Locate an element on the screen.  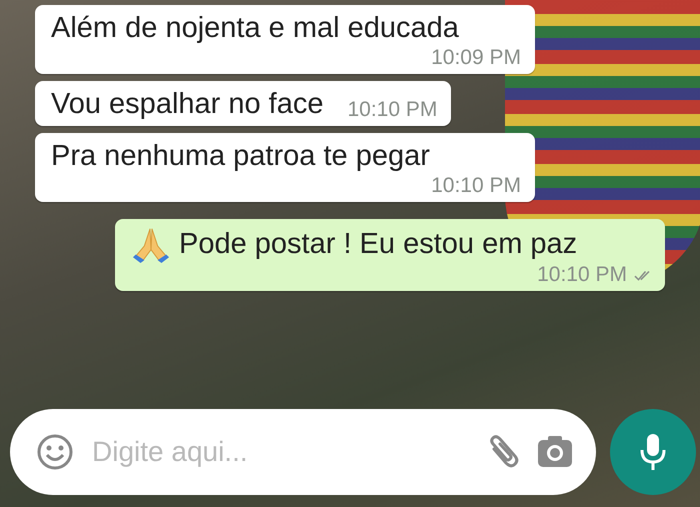
message-text: Pra nenhuma patroa te pegar is located at coordinates (240, 156).